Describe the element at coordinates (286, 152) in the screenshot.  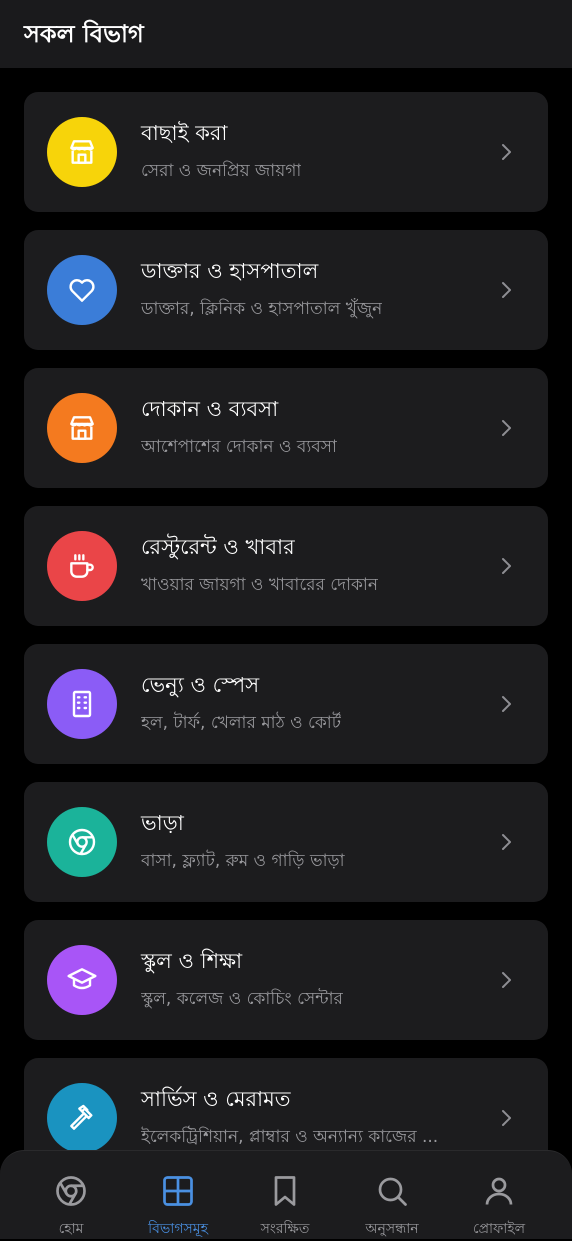
I see `category-card: বাছাই করা সেরা ও জনপ্রিয় জায়গা` at that location.